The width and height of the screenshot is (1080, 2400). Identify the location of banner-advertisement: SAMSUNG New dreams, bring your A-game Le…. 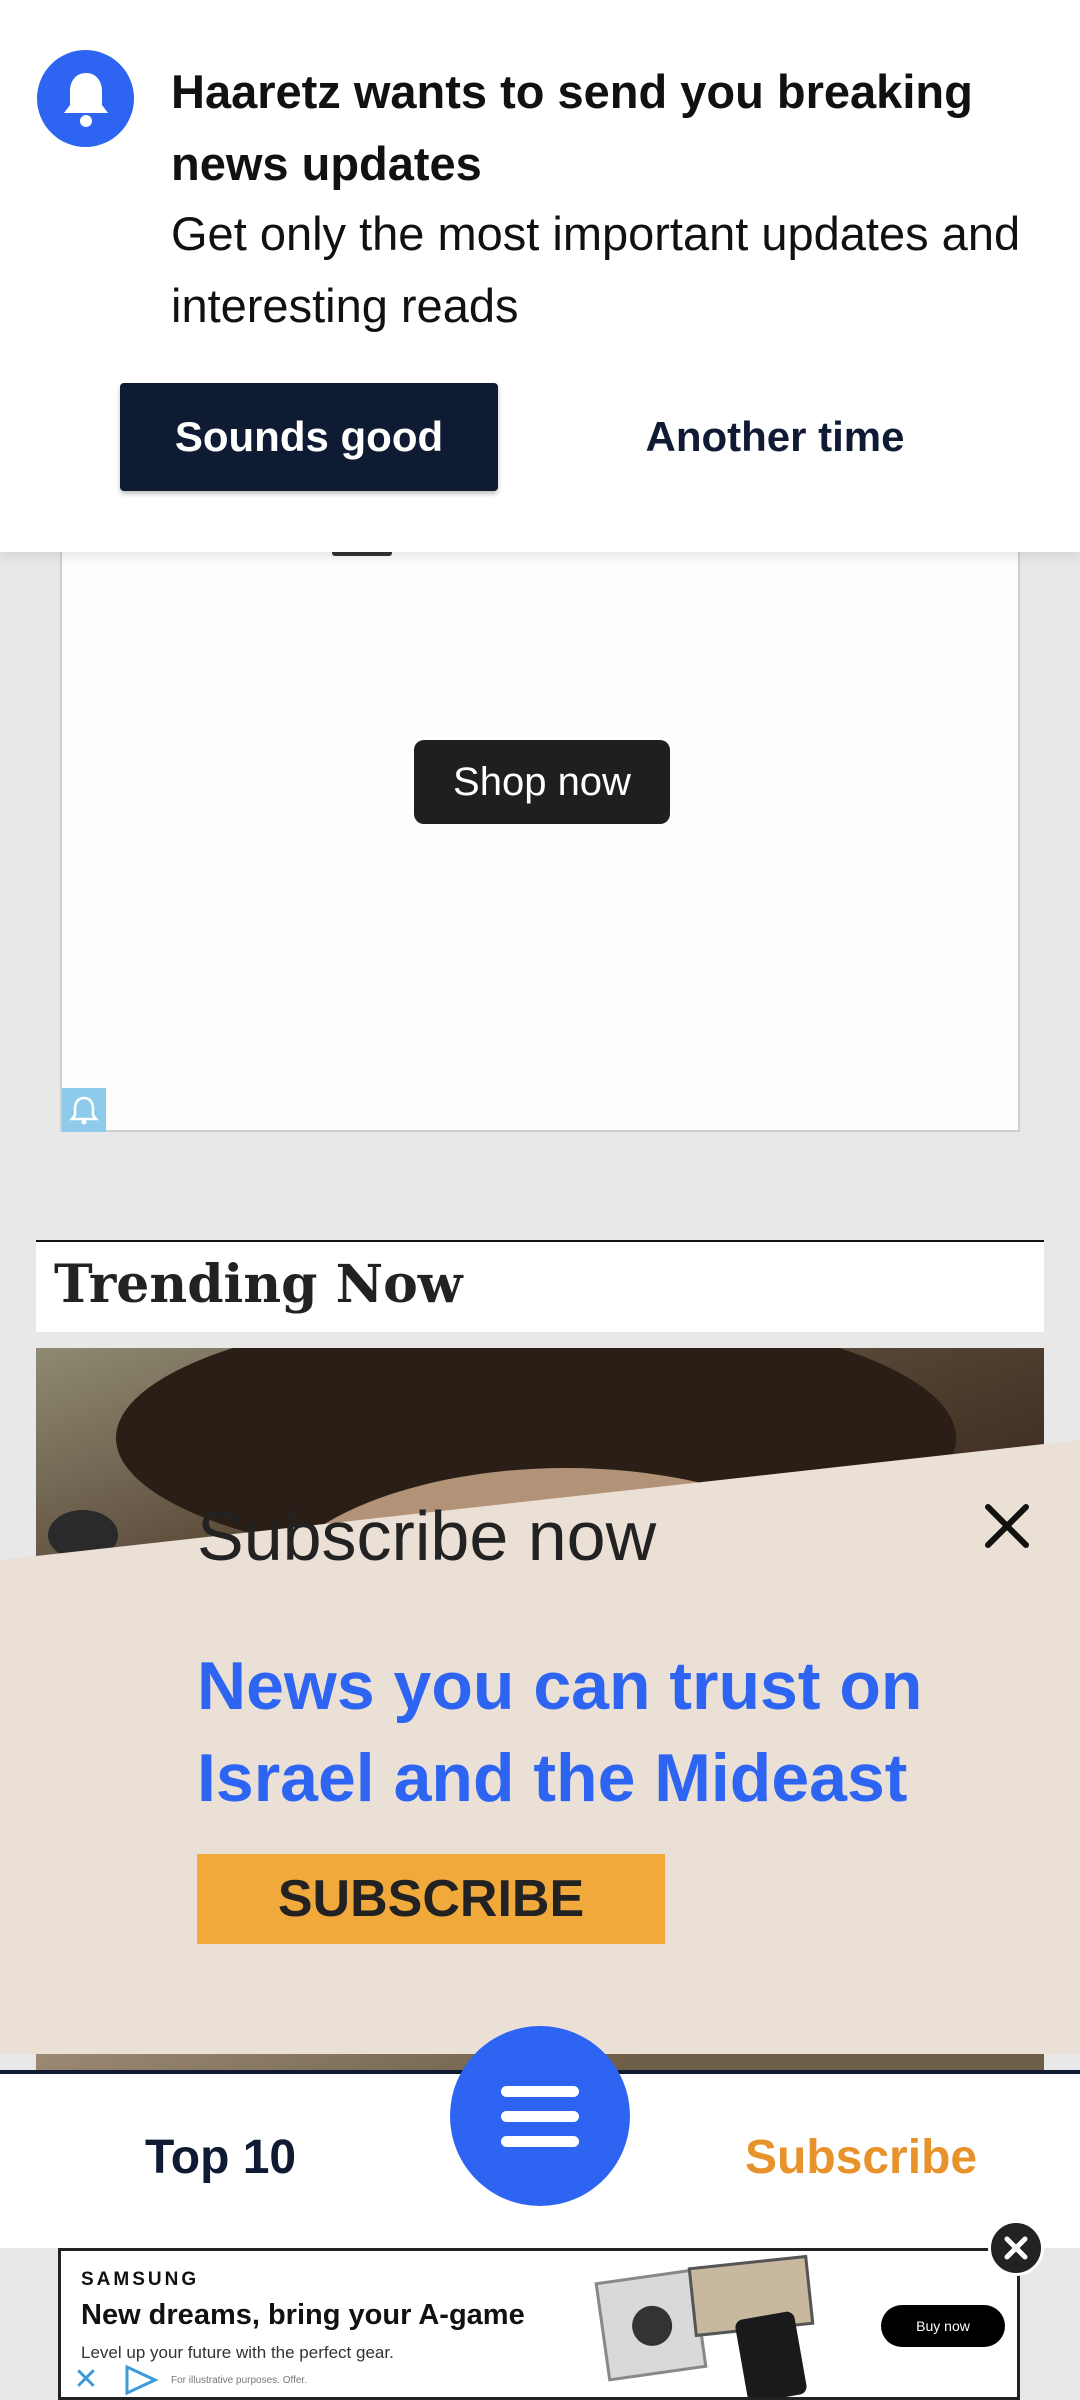
(539, 2324).